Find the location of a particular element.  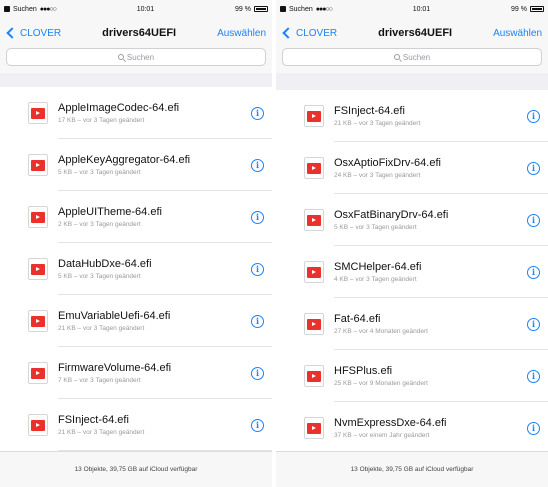

file-name: EmuVariableUefi-64.efi is located at coordinates (114, 316).